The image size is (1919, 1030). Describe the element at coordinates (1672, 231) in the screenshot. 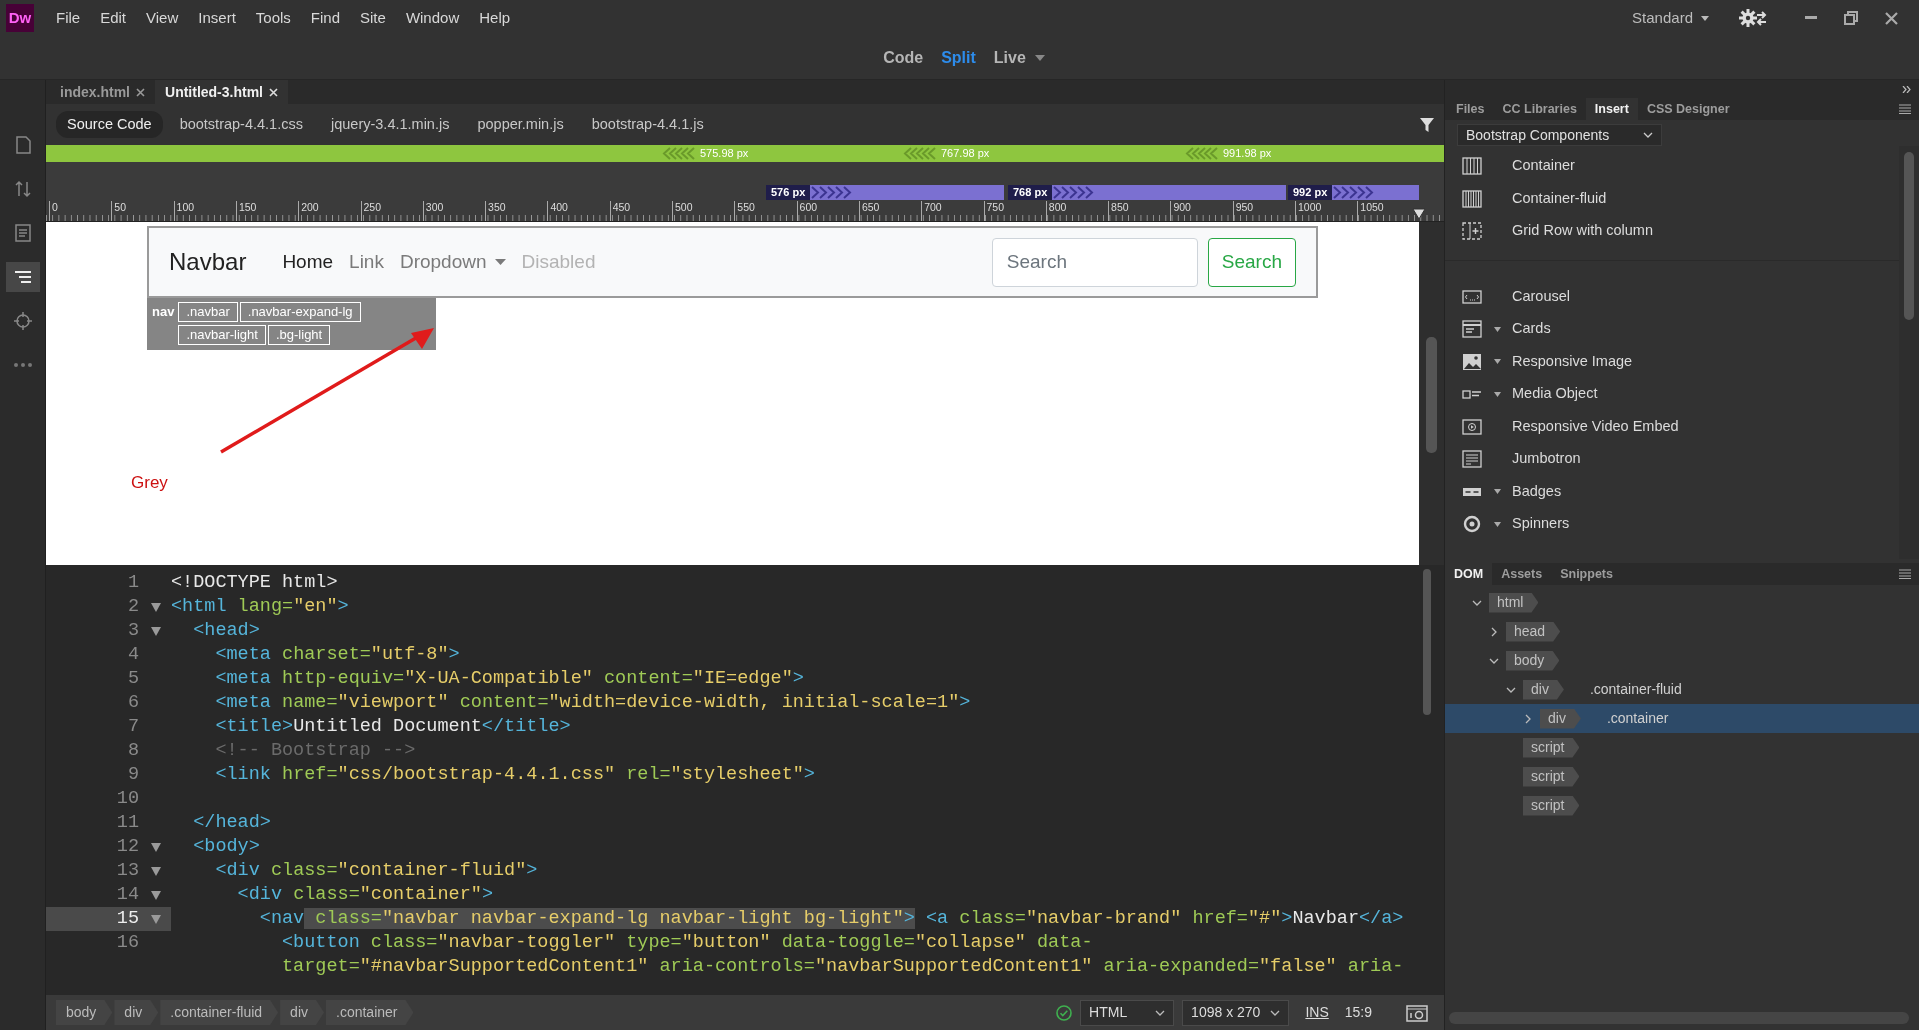

I see `insert-item: Grid Row with column` at that location.